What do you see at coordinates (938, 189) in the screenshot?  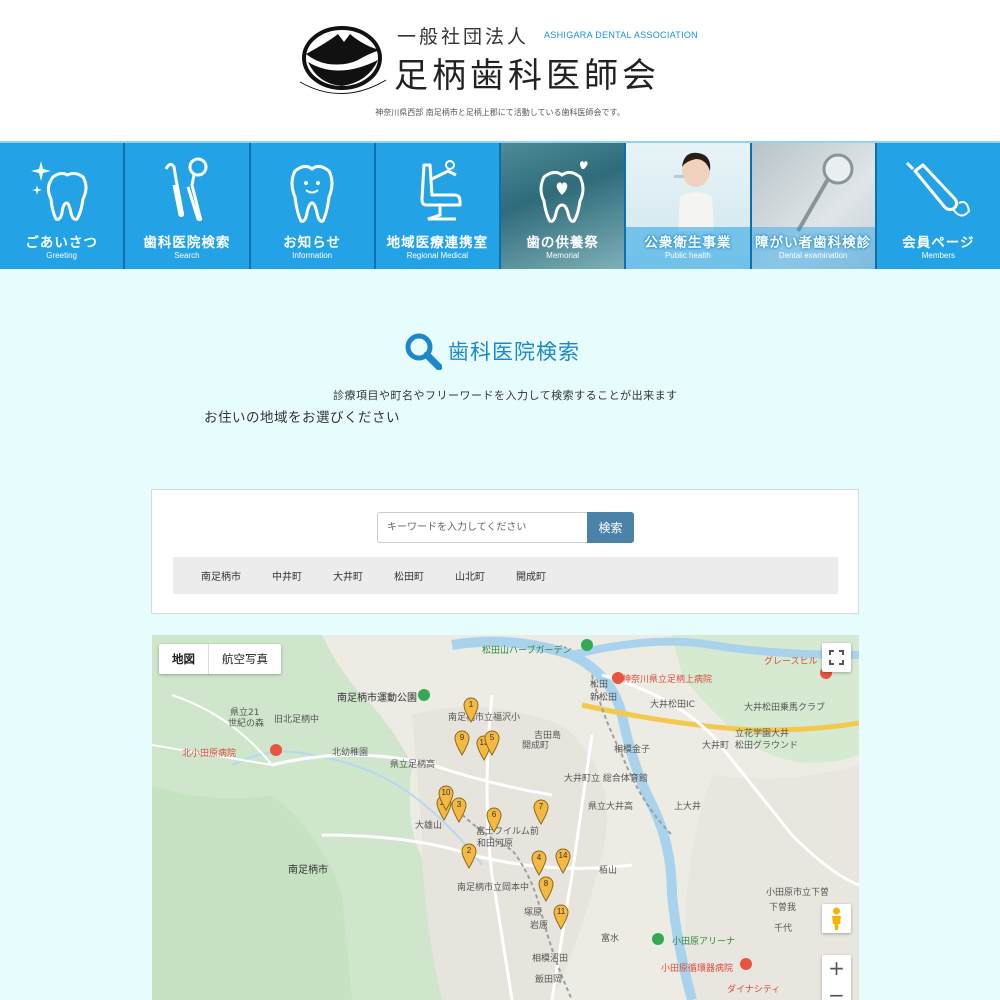 I see `dental-drill-icon` at bounding box center [938, 189].